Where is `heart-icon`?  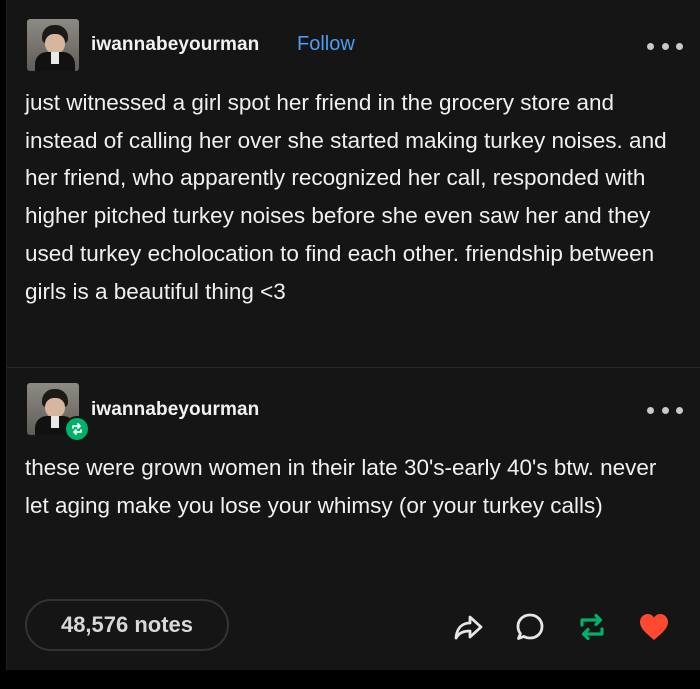 heart-icon is located at coordinates (654, 627).